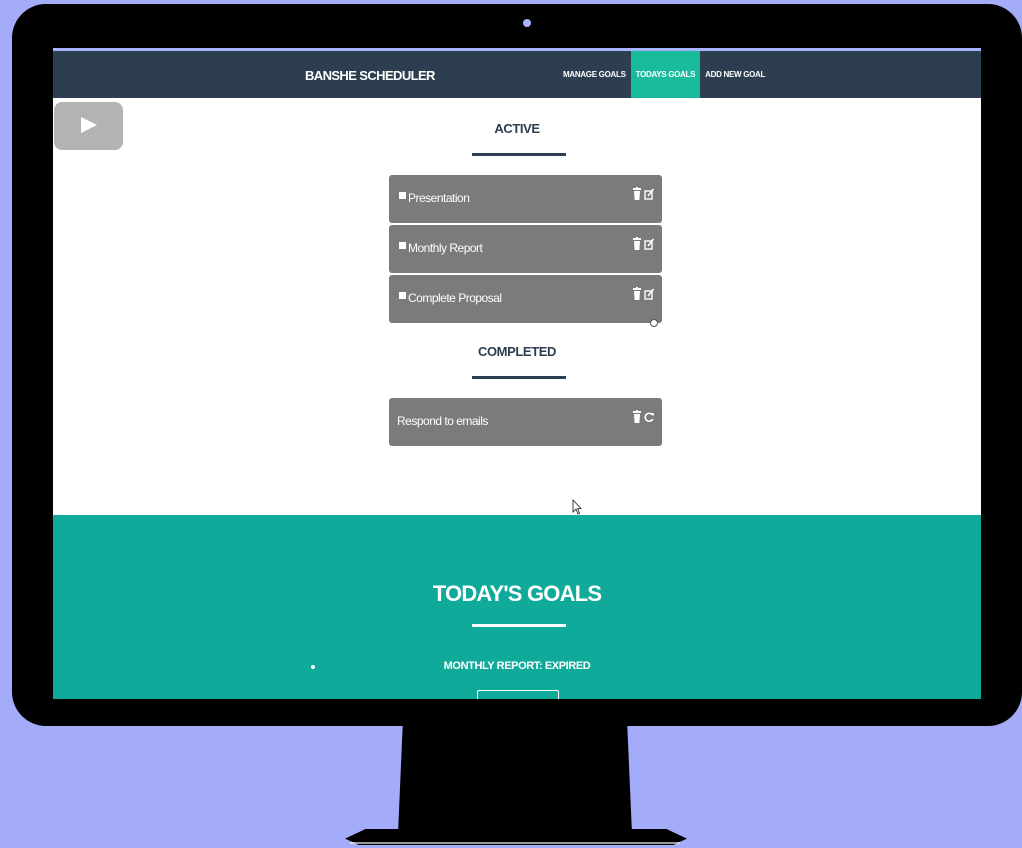  Describe the element at coordinates (518, 694) in the screenshot. I see `notice-action-button` at that location.